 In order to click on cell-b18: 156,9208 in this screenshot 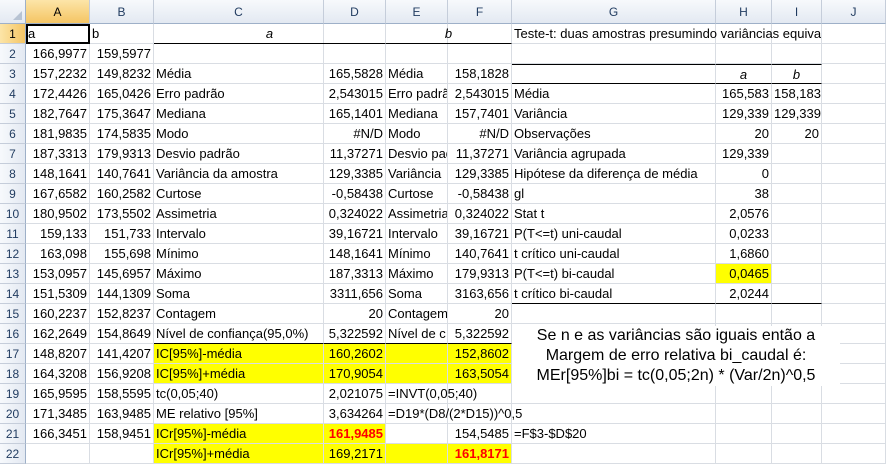, I will do `click(122, 374)`.